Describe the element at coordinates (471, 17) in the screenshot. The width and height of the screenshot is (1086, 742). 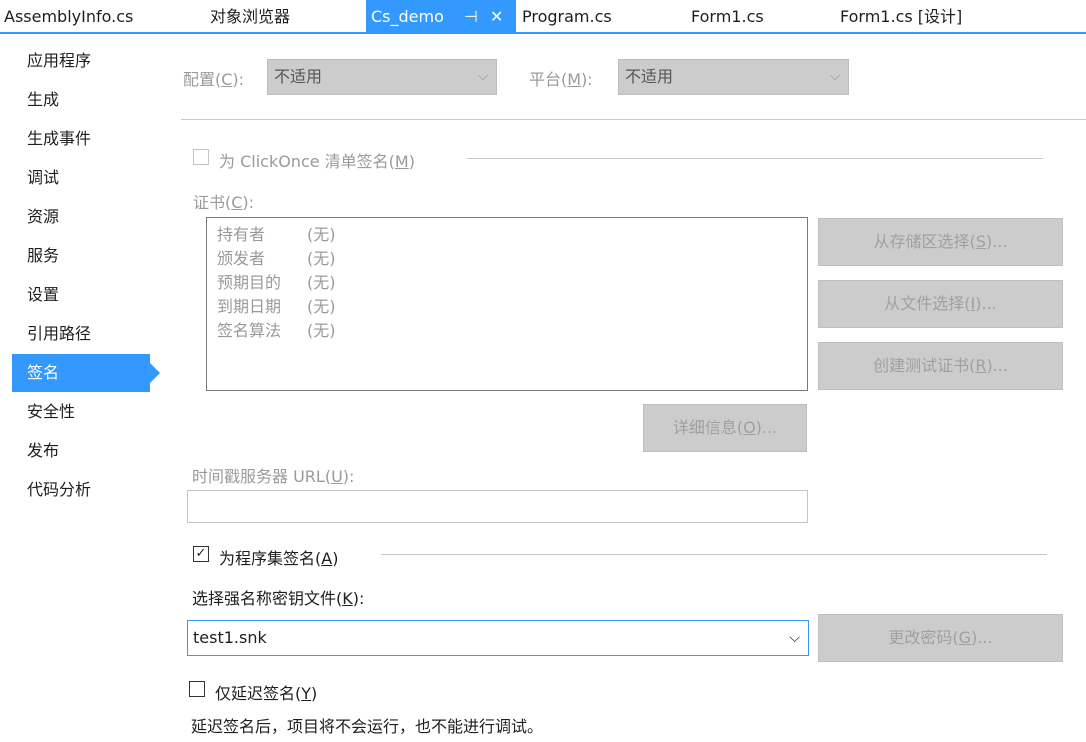
I see `pin-icon: ⊣` at that location.